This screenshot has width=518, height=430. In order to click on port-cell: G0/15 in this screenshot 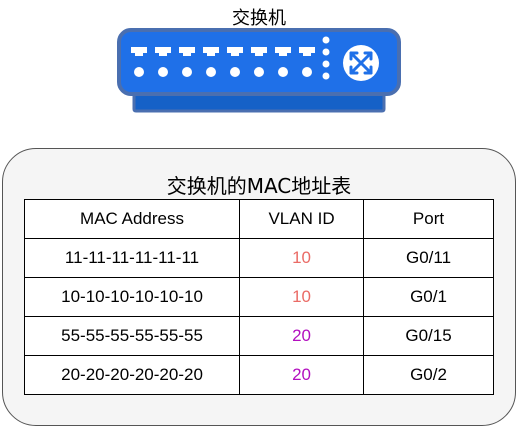, I will do `click(428, 336)`.